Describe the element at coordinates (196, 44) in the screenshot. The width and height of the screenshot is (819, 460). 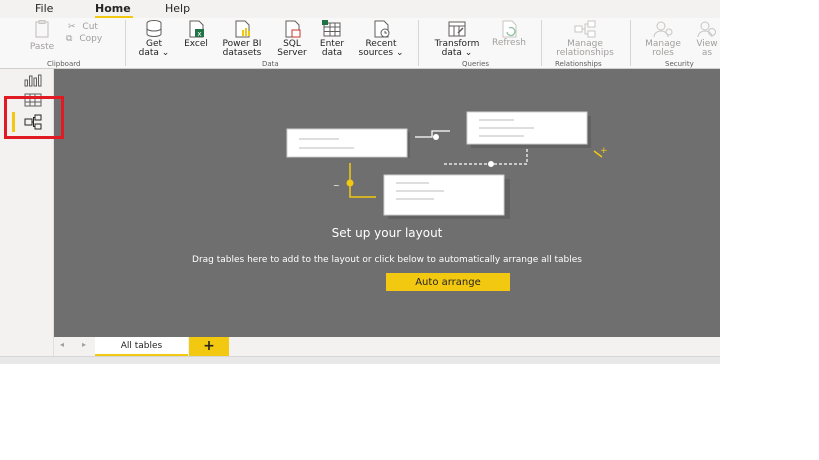
I see `excel-label: Excel` at that location.